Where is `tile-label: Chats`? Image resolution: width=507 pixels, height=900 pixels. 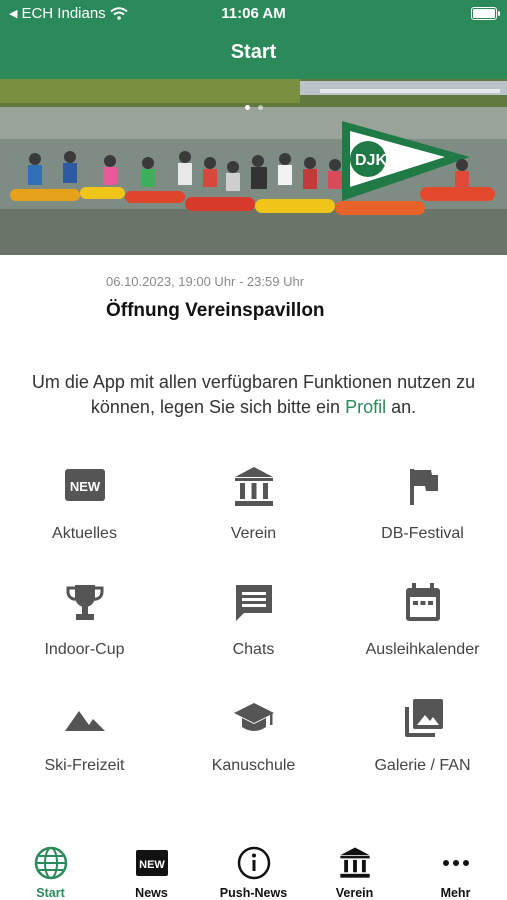
tile-label: Chats is located at coordinates (253, 649).